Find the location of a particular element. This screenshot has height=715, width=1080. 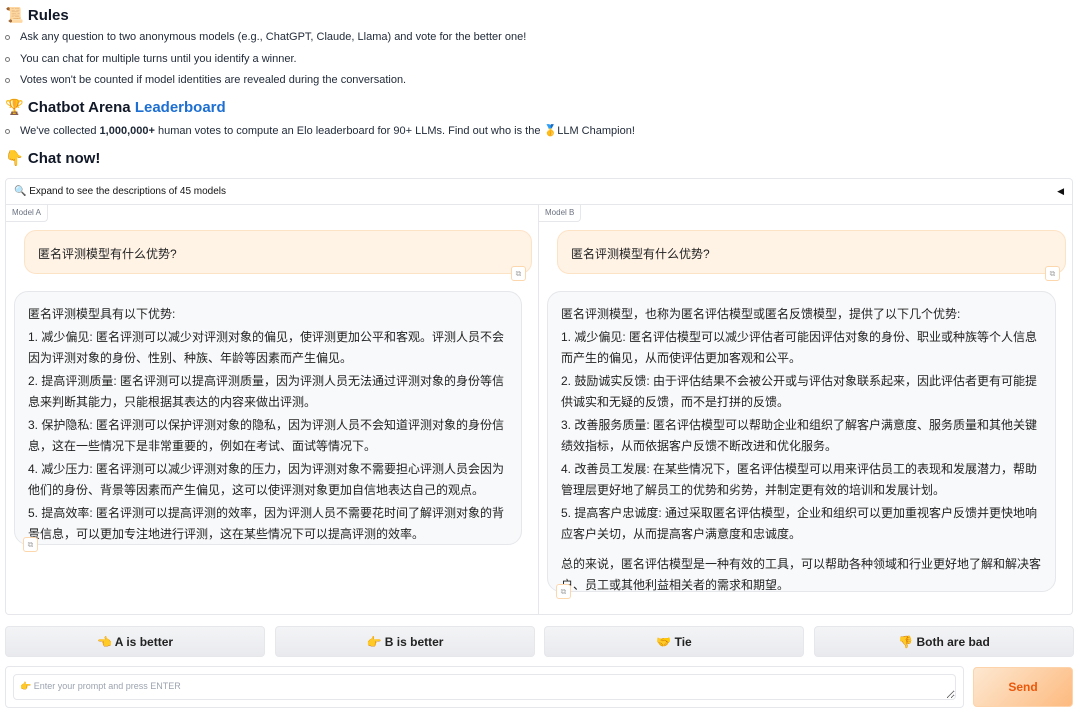

both-bad-button: 👎 Both are bad is located at coordinates (944, 641).